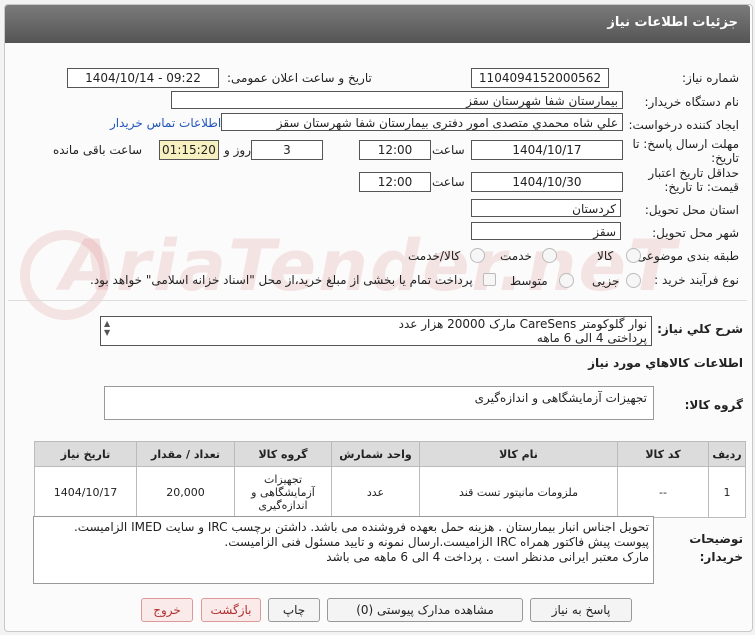 This screenshot has height=635, width=755. Describe the element at coordinates (375, 454) in the screenshot. I see `col-unit: واحد شمارش` at that location.